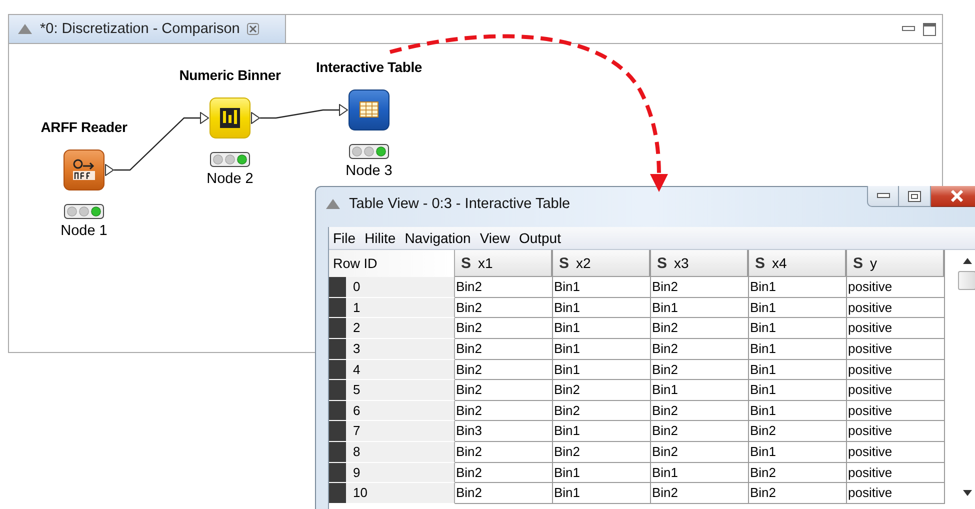  I want to click on node-title: Interactive Table, so click(369, 67).